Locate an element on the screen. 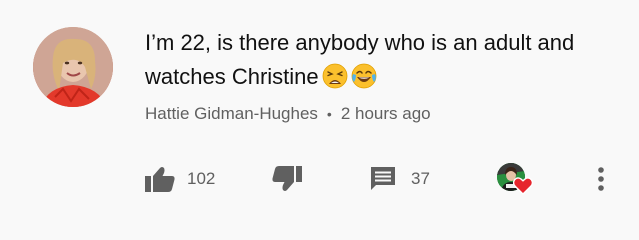 Image resolution: width=639 pixels, height=240 pixels. creator-avatar is located at coordinates (515, 179).